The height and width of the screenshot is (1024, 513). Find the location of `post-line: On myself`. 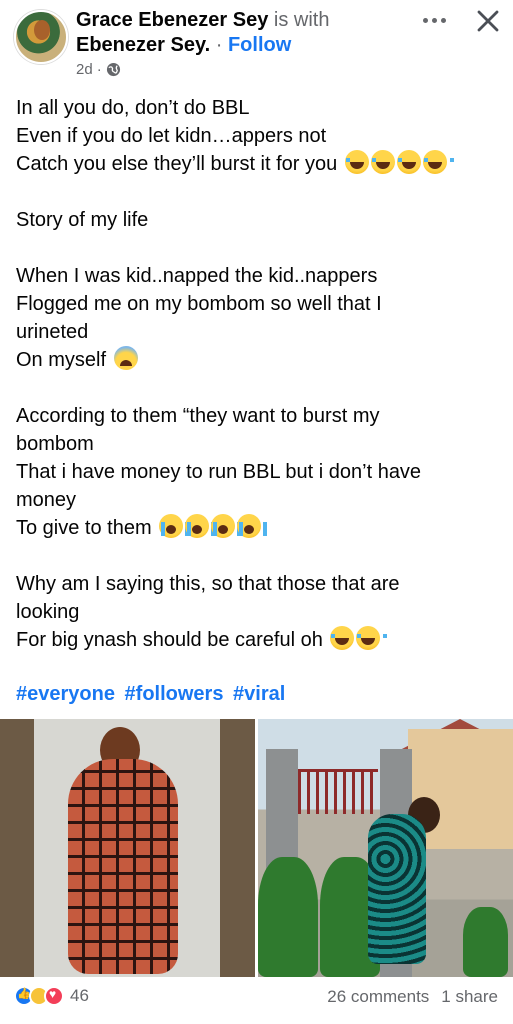

post-line: On myself is located at coordinates (260, 360).